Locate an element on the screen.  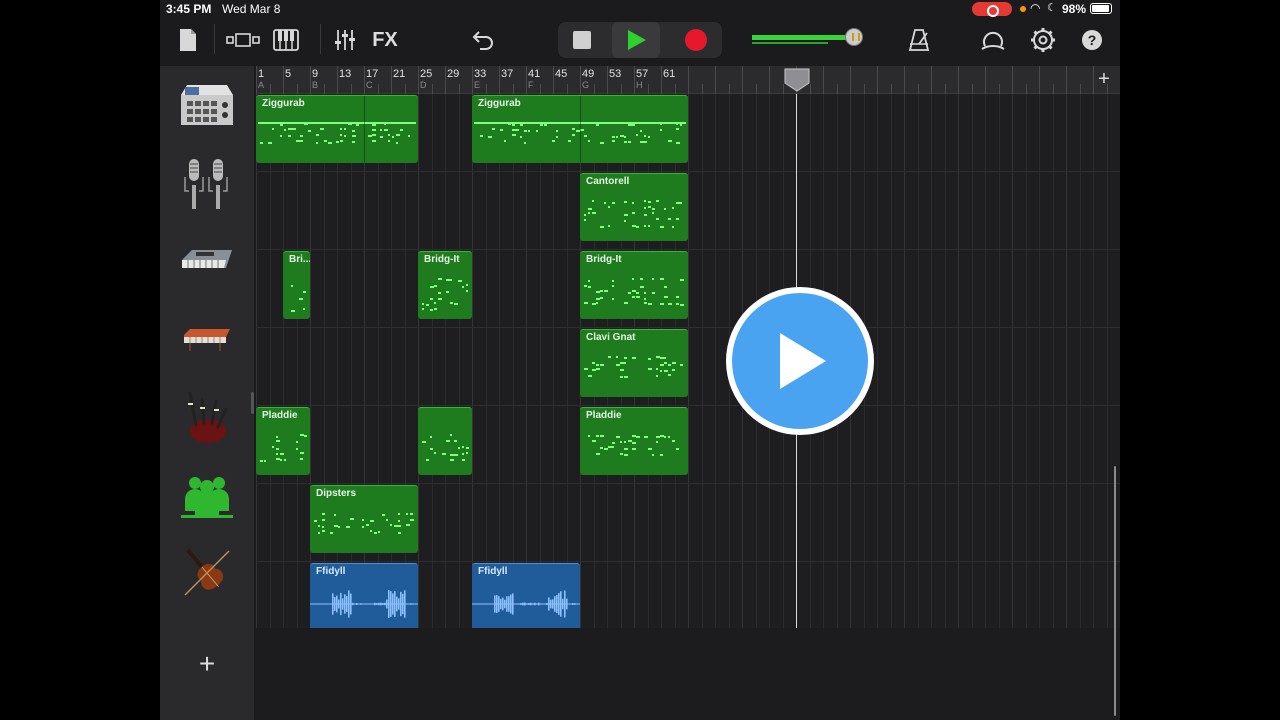
master-volume-slider is located at coordinates (807, 37).